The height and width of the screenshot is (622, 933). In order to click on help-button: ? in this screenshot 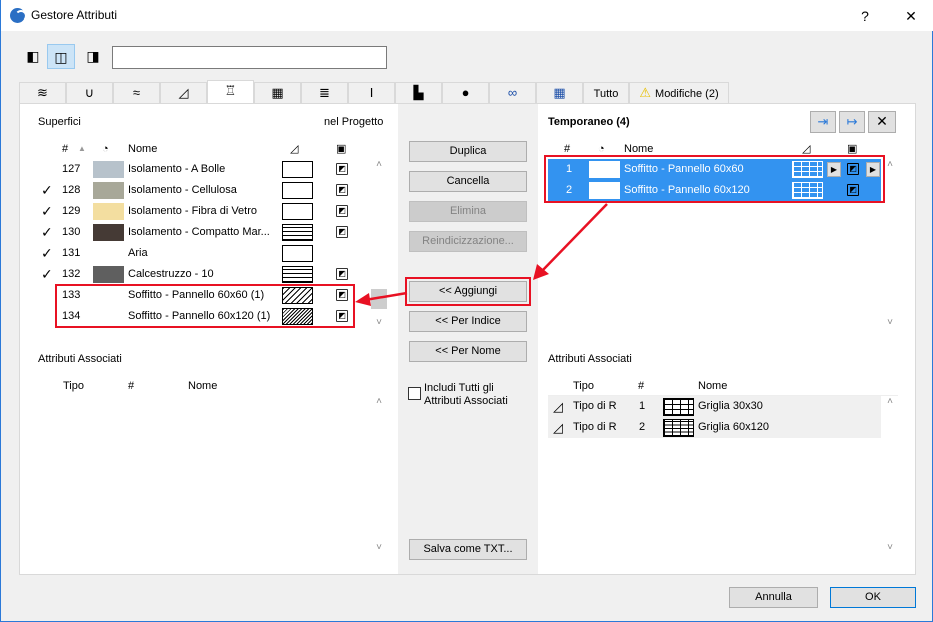, I will do `click(865, 16)`.